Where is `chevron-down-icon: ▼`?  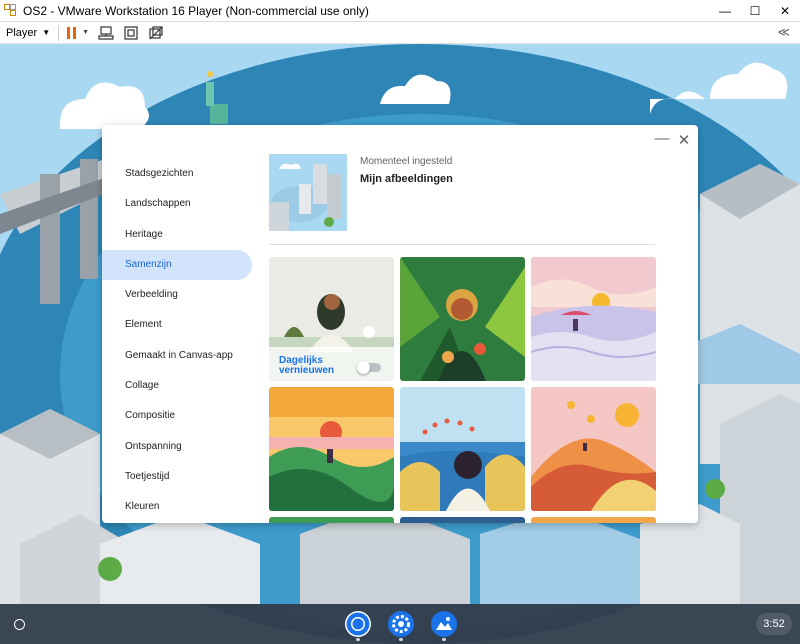 chevron-down-icon: ▼ is located at coordinates (46, 32).